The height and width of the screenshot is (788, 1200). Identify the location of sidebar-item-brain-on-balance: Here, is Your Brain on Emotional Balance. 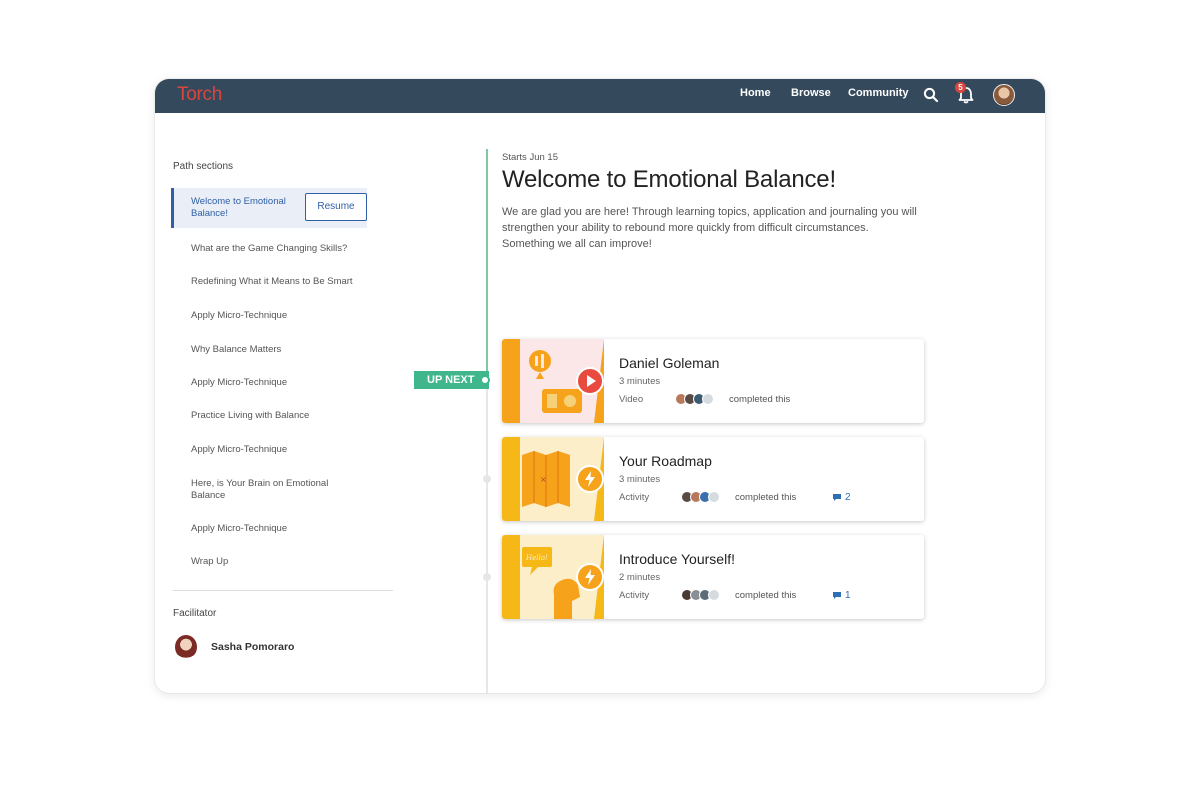
(266, 490).